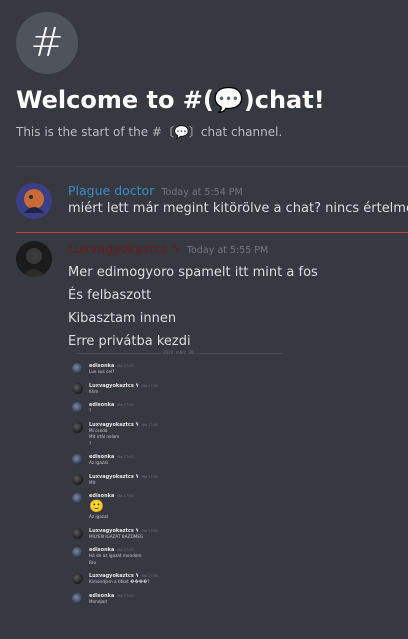 The image size is (408, 639). What do you see at coordinates (212, 232) in the screenshot?
I see `new-messages-divider` at bounding box center [212, 232].